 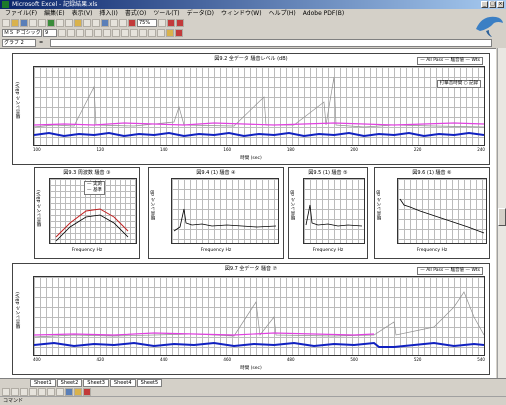 I want to click on small-chart-2-series, so click(x=225, y=220).